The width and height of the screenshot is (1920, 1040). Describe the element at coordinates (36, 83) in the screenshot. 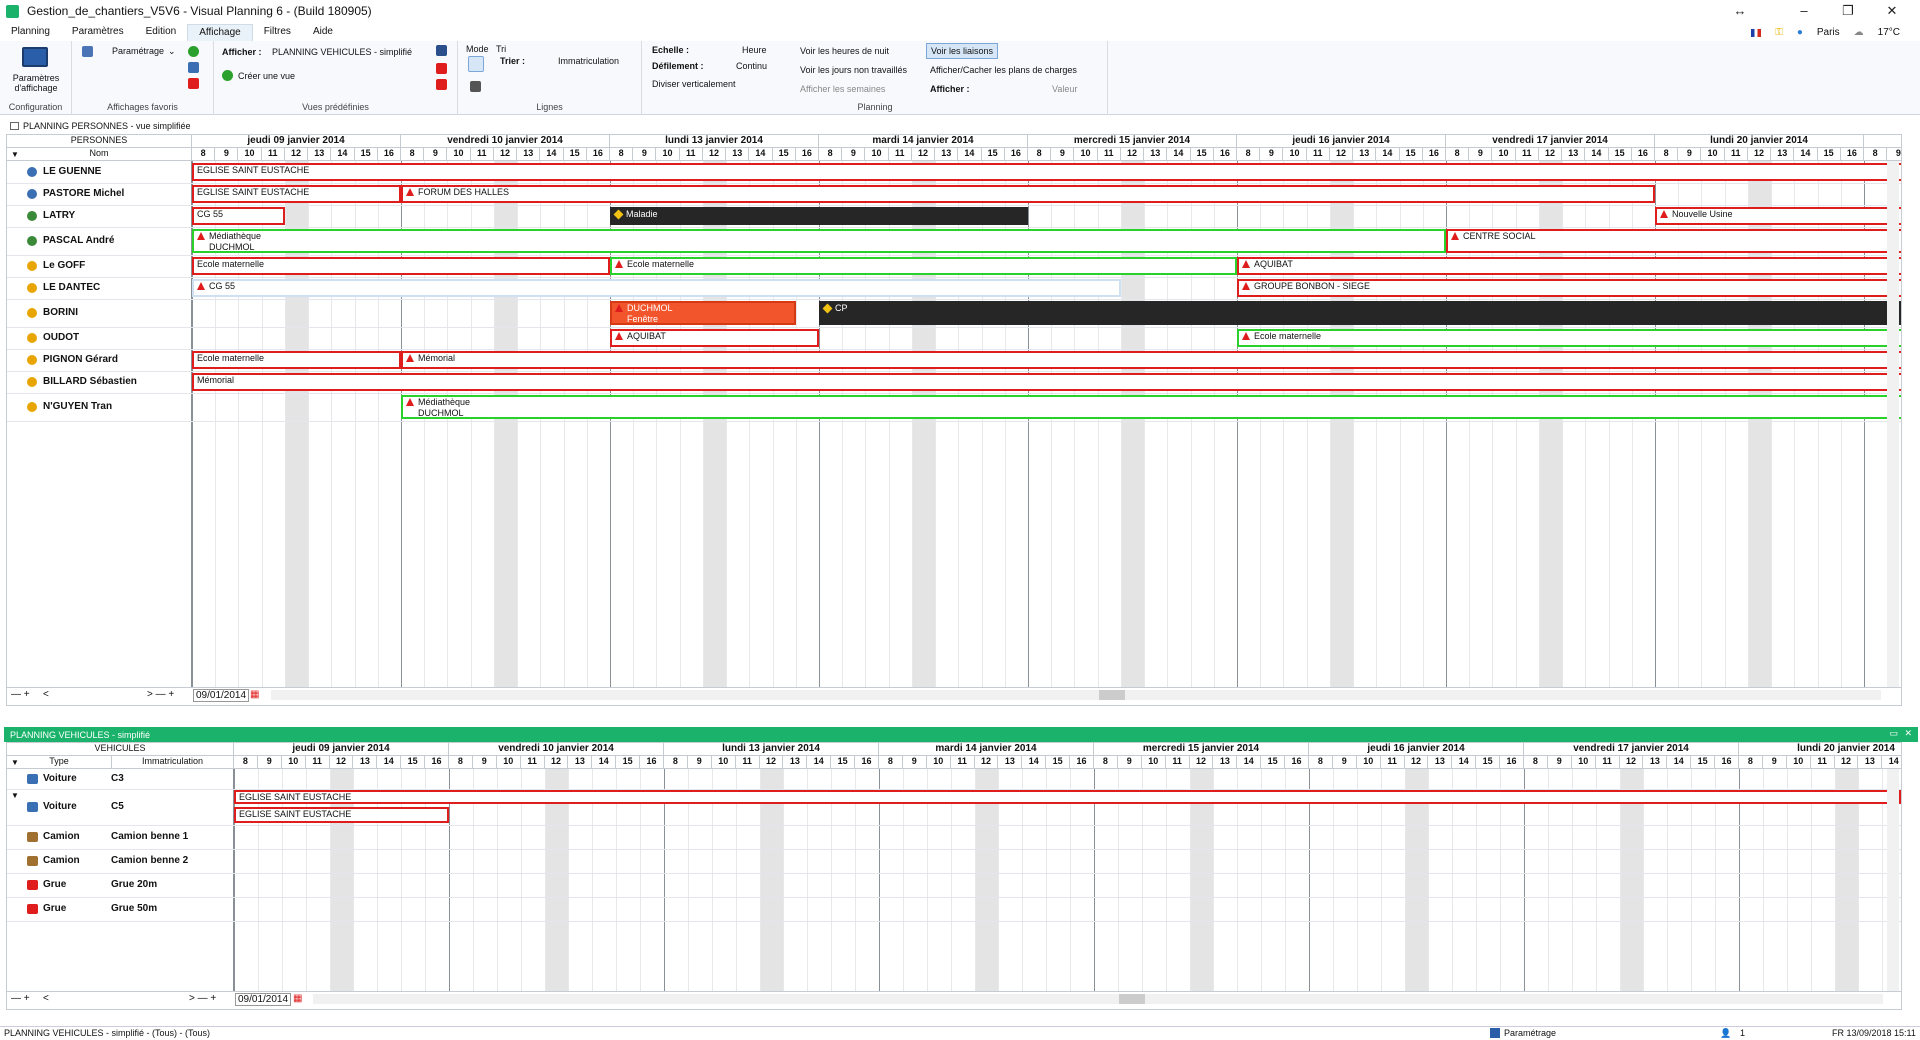

I see `display-settings-button: Paramètres d'affichage` at that location.